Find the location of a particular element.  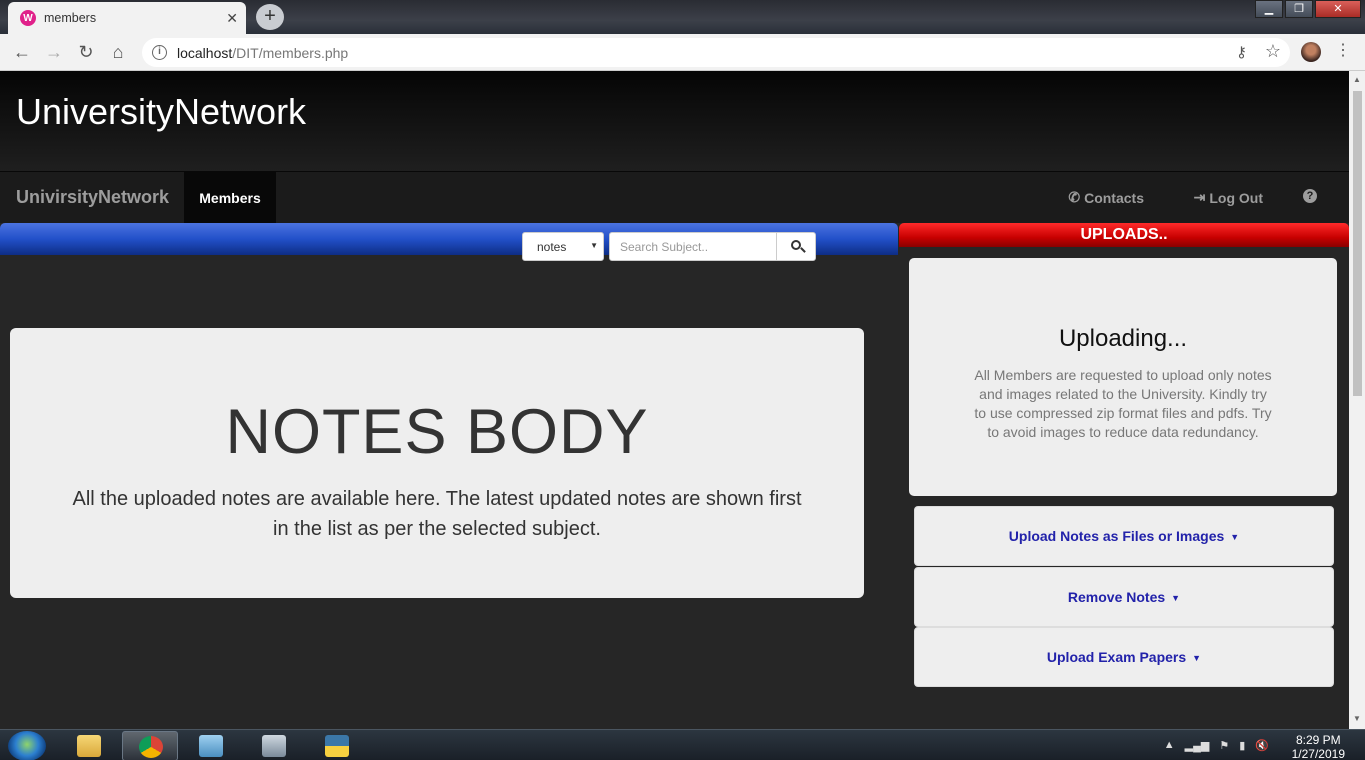

category-select-value: notes is located at coordinates (552, 247).